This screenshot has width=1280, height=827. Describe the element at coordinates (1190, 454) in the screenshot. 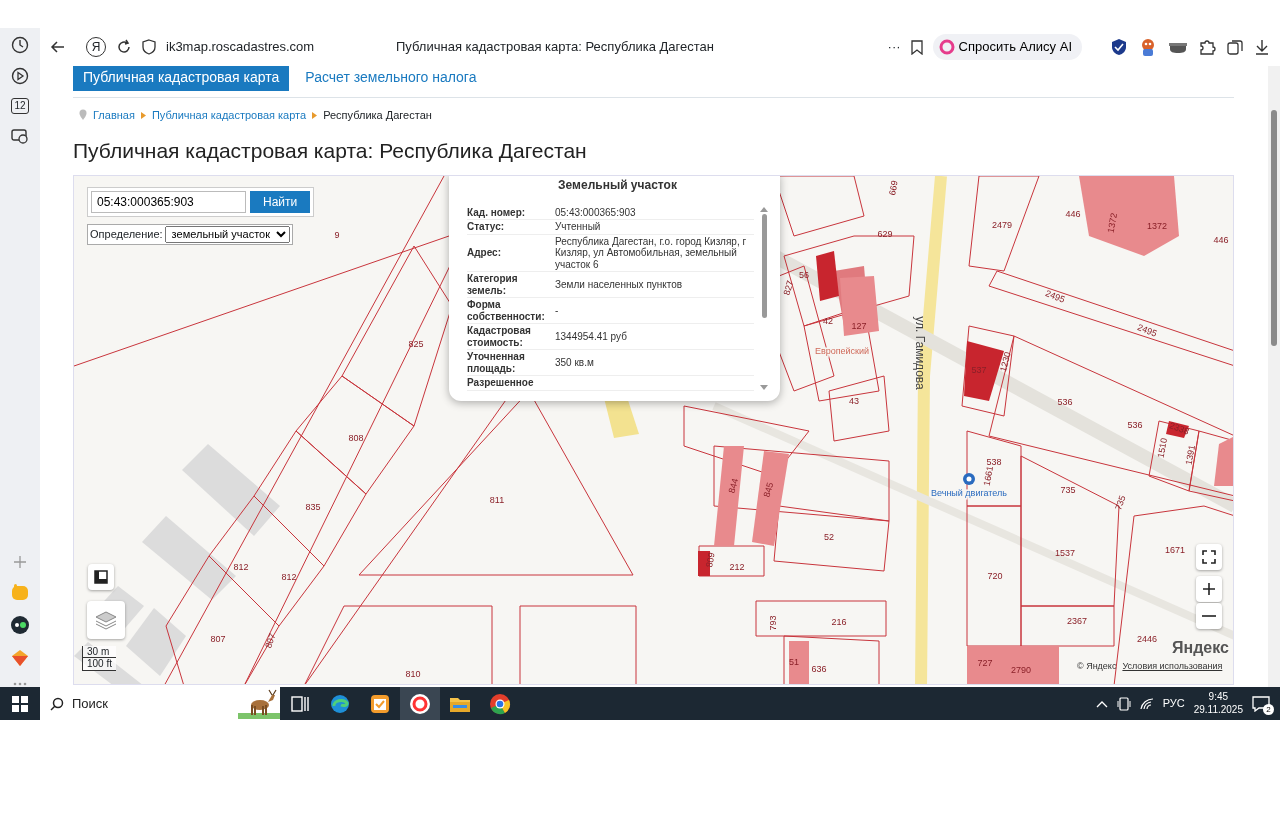

I see `parcel-number: 1391` at that location.